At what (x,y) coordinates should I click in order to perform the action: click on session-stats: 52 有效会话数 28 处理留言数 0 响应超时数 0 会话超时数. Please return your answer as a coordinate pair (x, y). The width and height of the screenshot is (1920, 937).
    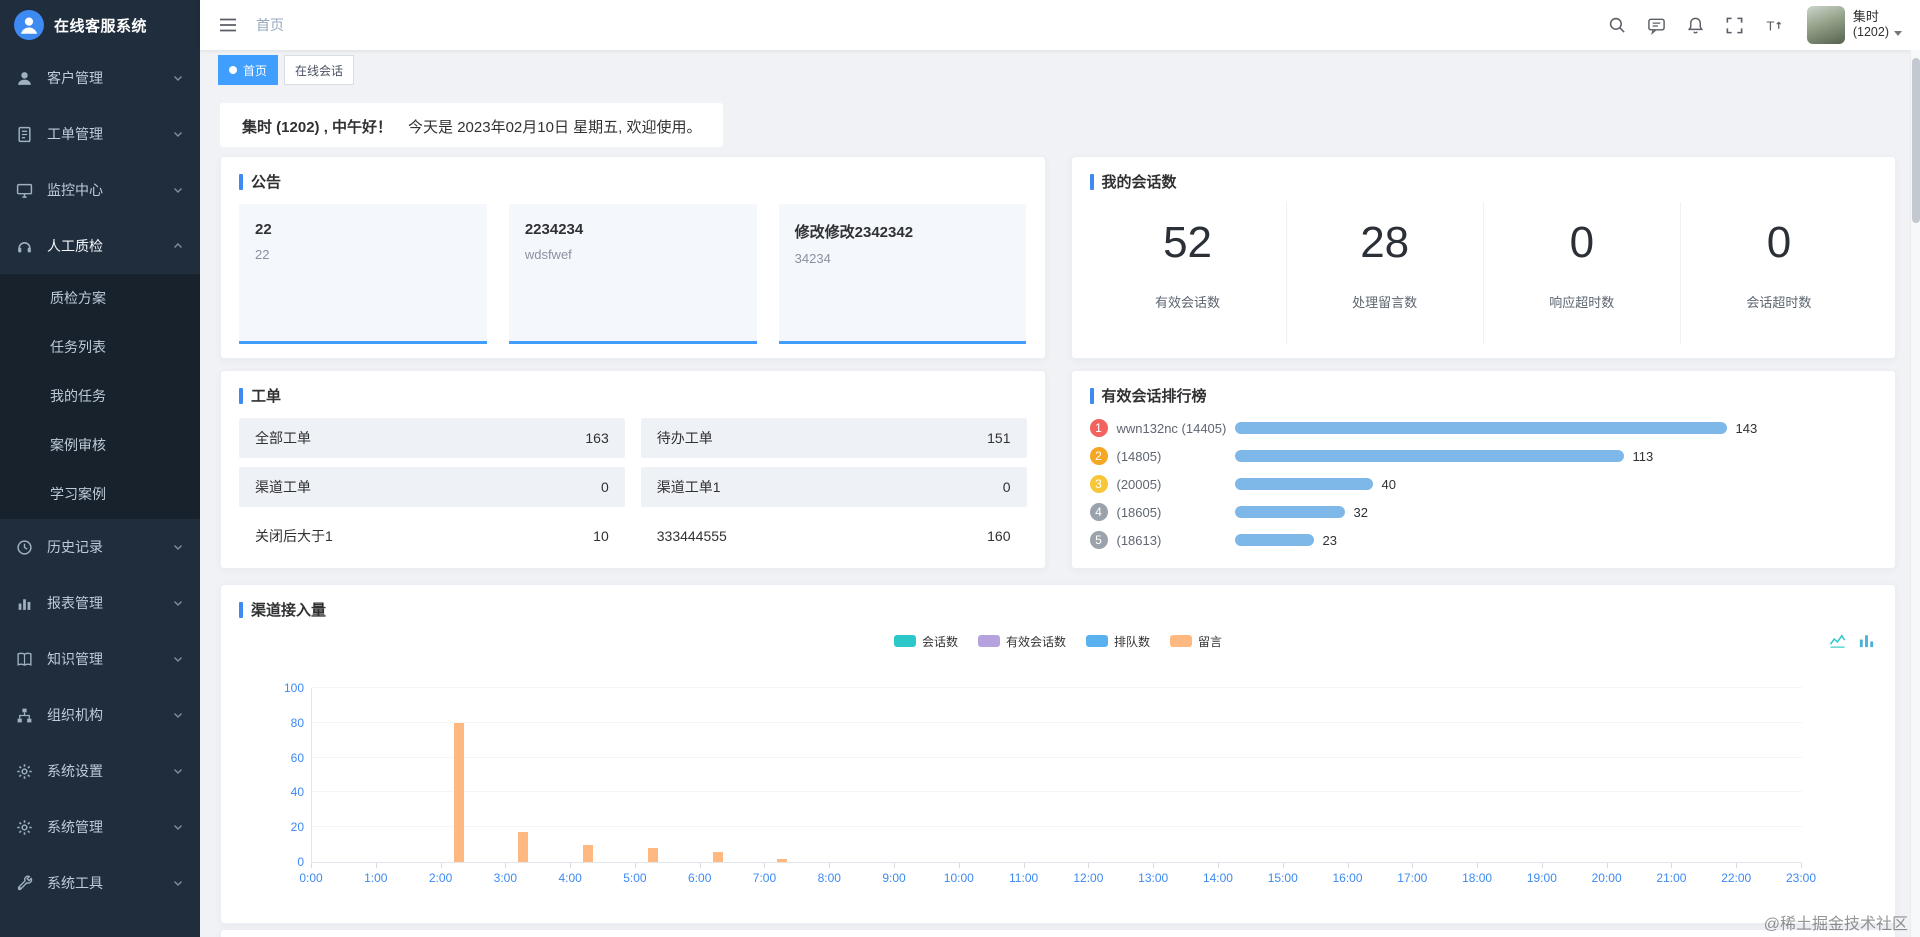
    Looking at the image, I should click on (1484, 273).